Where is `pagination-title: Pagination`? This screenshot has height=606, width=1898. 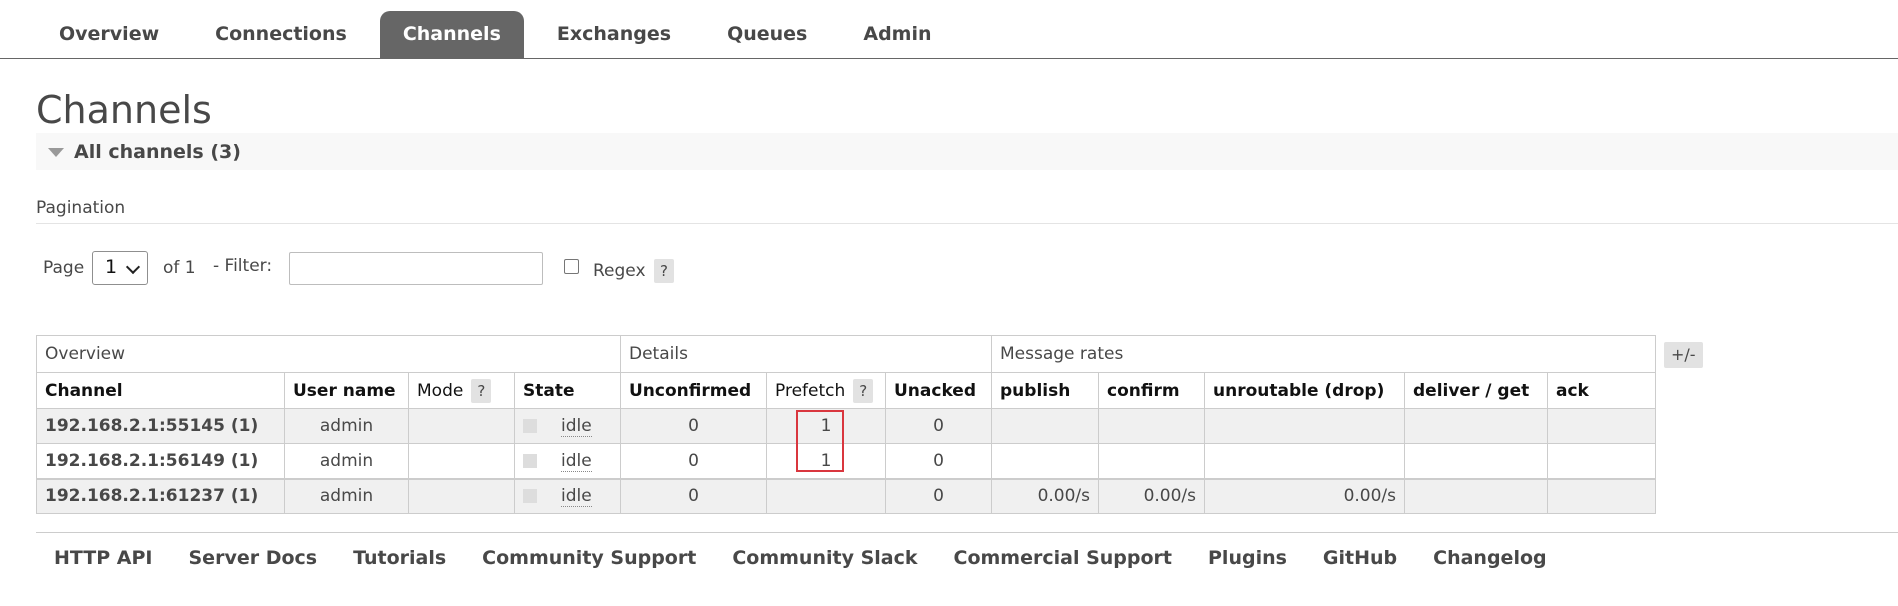 pagination-title: Pagination is located at coordinates (81, 208).